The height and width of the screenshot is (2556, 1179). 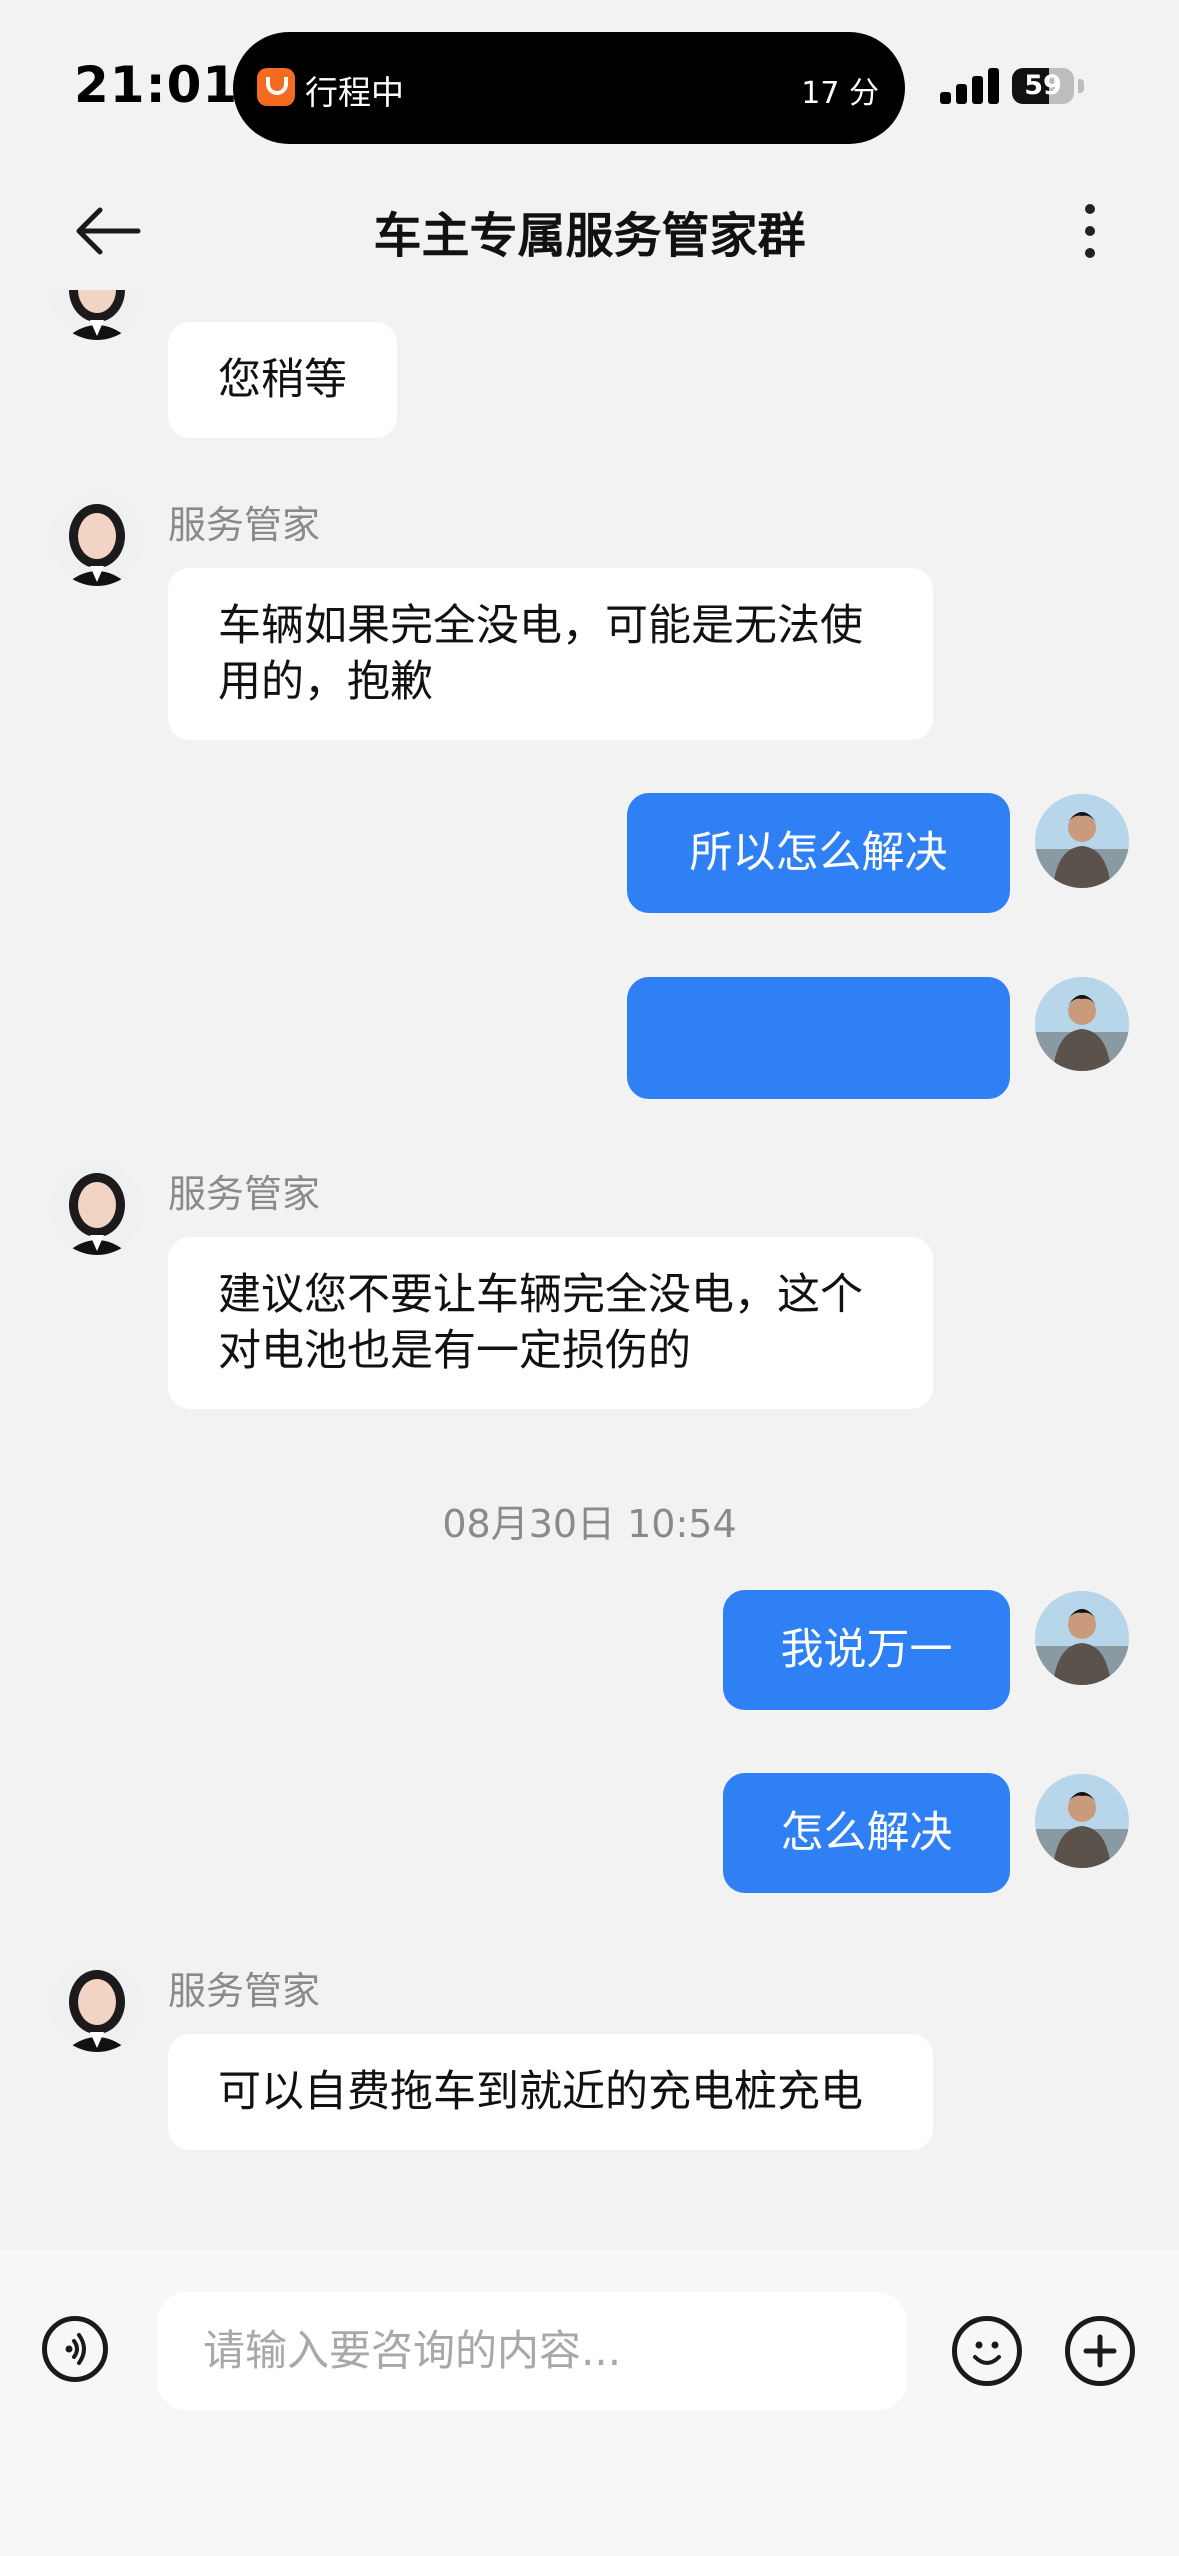 What do you see at coordinates (550, 1323) in the screenshot?
I see `message-bubble-left: 建议您不要让车辆完全没电，这个对电池也是有一定损伤的` at bounding box center [550, 1323].